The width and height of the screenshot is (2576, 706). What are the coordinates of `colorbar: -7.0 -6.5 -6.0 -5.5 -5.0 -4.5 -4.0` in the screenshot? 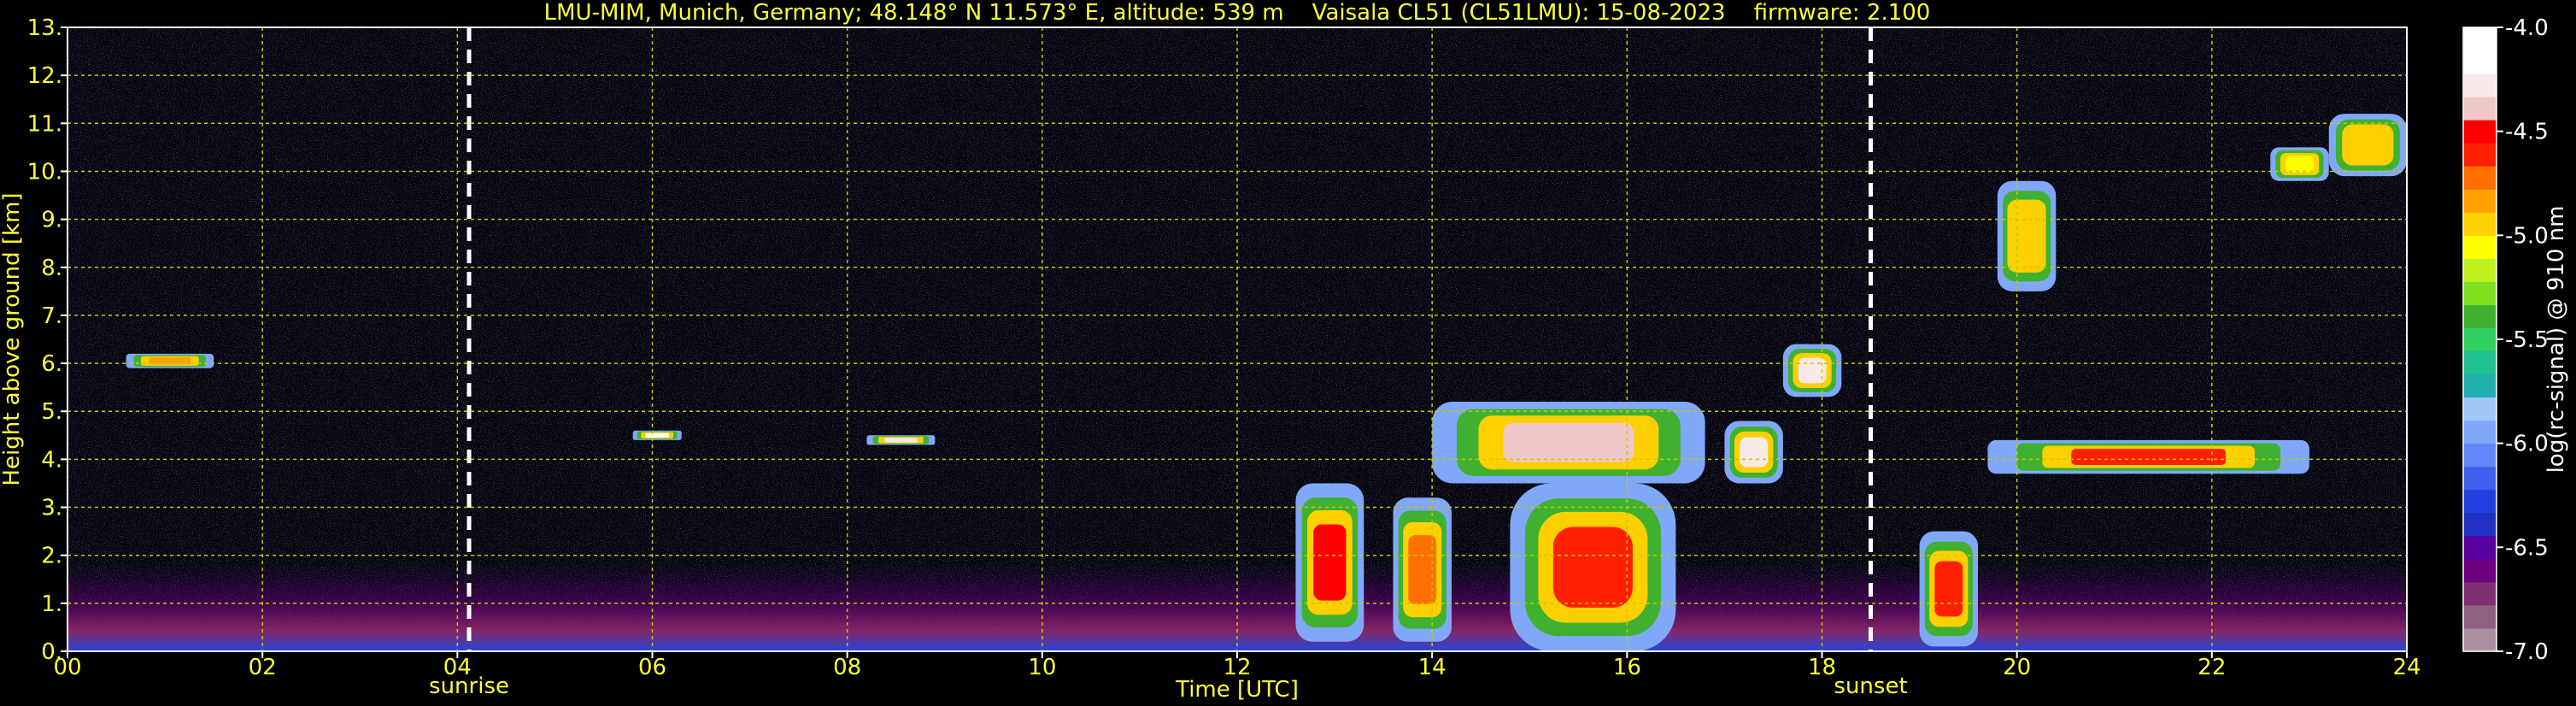 It's located at (2505, 340).